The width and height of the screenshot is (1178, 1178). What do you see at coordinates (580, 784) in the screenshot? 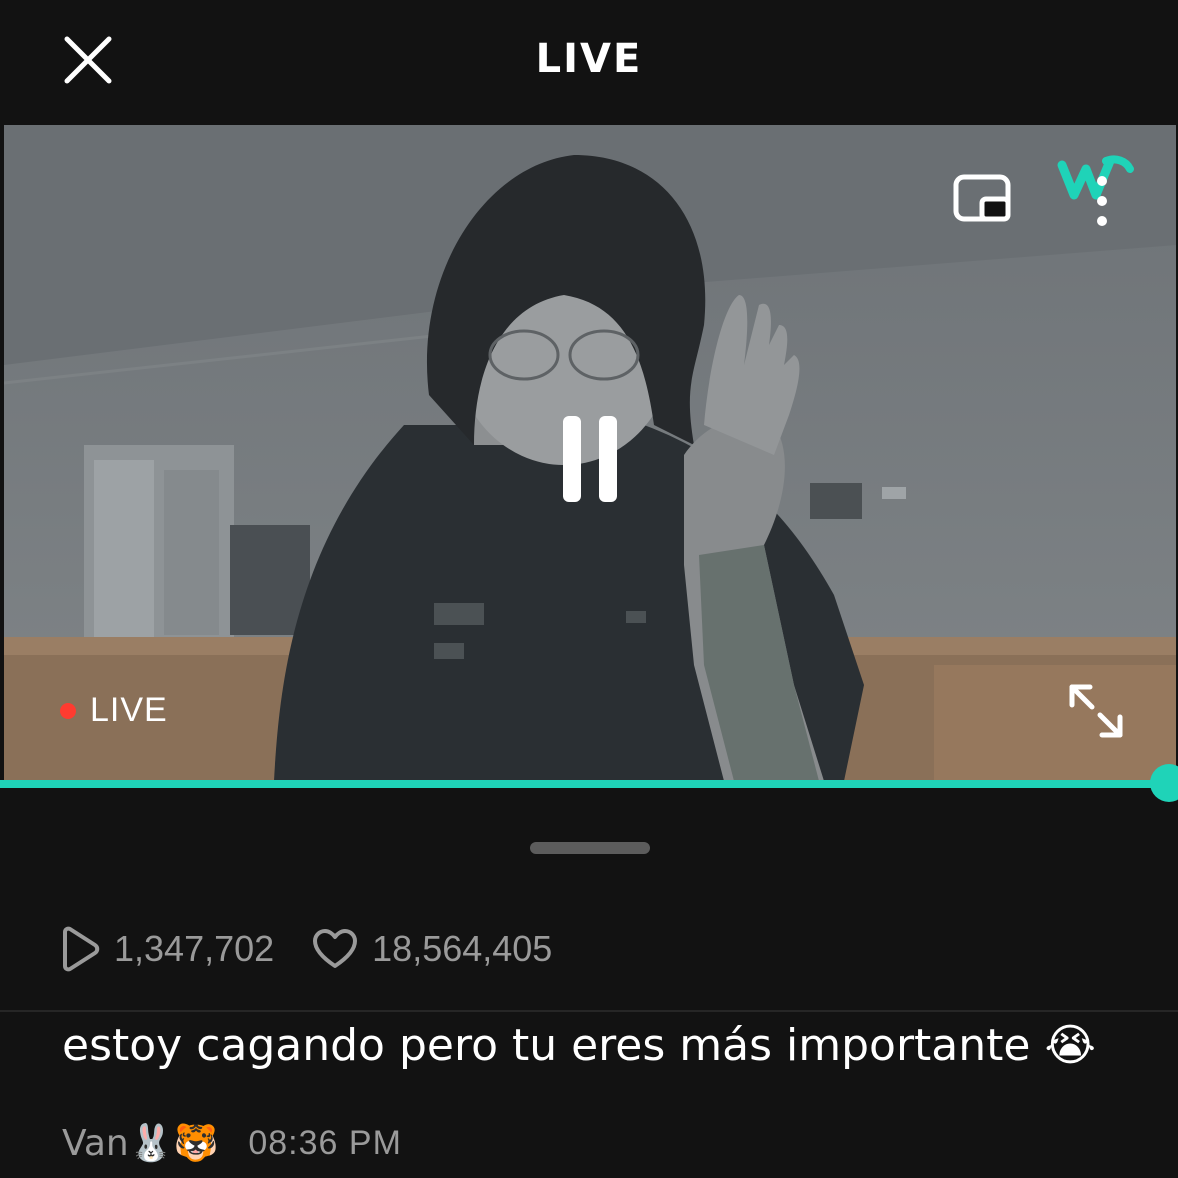
I see `progress-fill` at bounding box center [580, 784].